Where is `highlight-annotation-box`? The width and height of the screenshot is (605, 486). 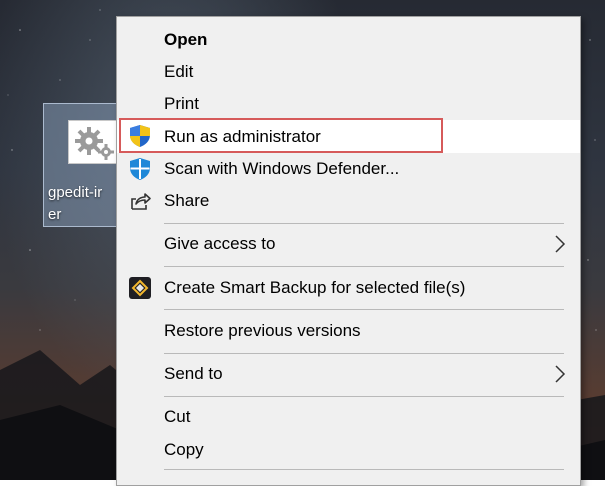 highlight-annotation-box is located at coordinates (281, 135).